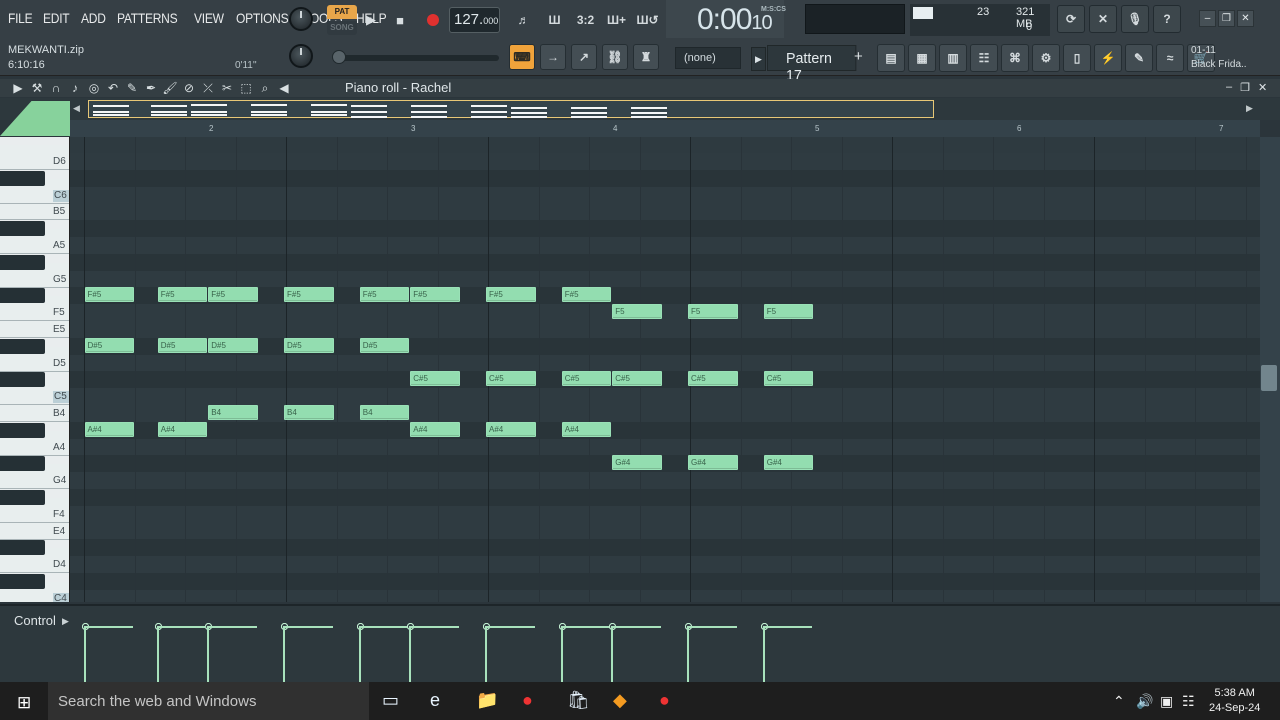  Describe the element at coordinates (1234, 701) in the screenshot. I see `taskbar-clock: 5:38 AM 24-Sep-24` at that location.